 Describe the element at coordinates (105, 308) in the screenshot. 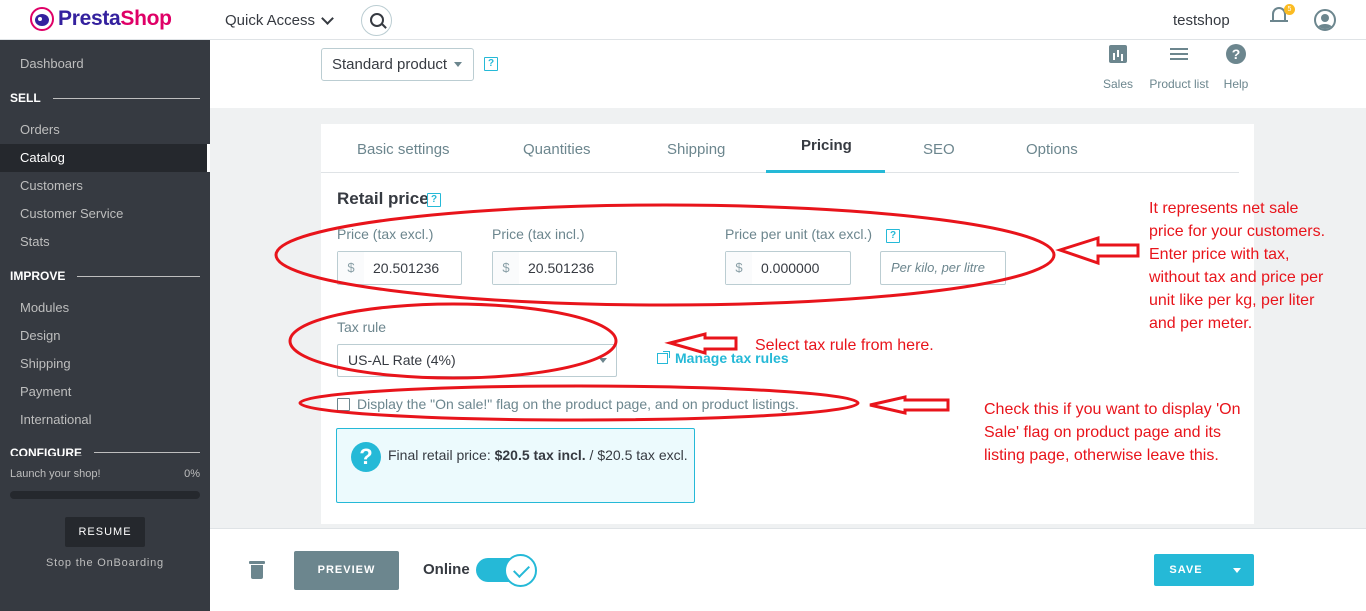

I see `sidebar-item-modules: Modules` at that location.